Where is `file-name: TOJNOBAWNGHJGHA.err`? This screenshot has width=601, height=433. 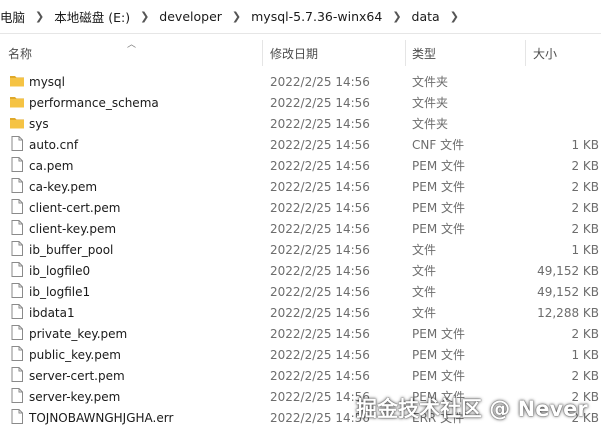
file-name: TOJNOBAWNGHJGHA.err is located at coordinates (101, 418).